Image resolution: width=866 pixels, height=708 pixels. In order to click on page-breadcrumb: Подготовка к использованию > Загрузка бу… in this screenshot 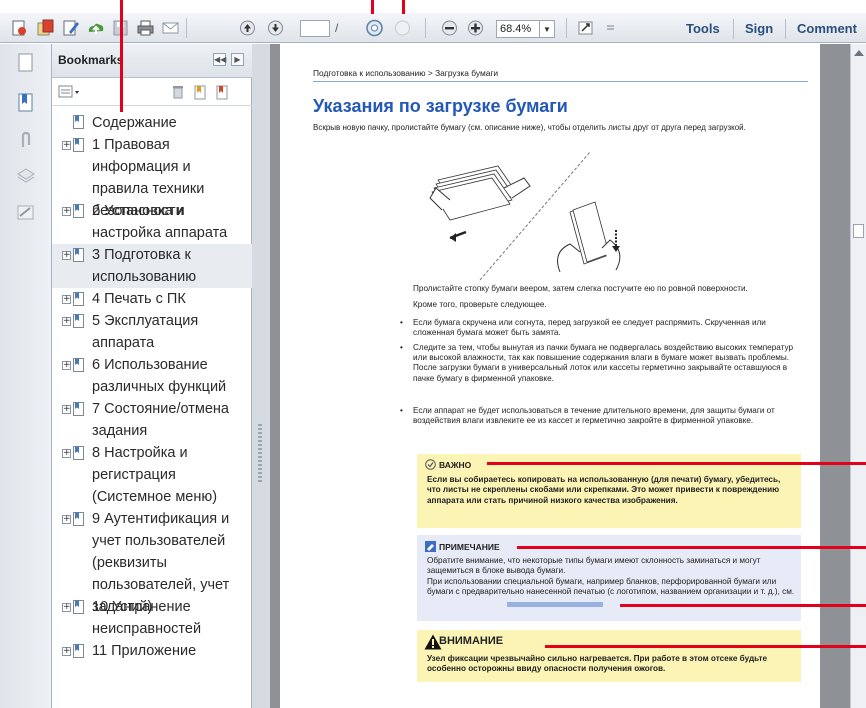, I will do `click(406, 73)`.